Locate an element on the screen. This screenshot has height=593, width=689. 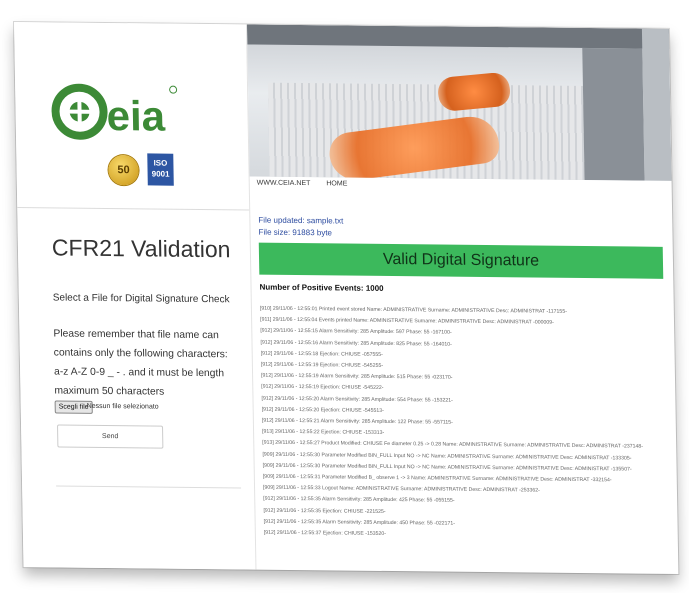
nav-link-website: WWW.CEIA.NET is located at coordinates (284, 184).